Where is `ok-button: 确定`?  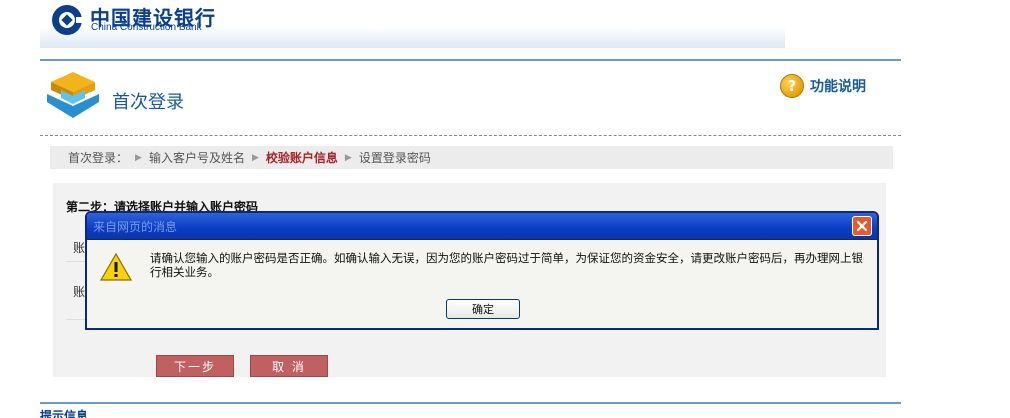
ok-button: 确定 is located at coordinates (483, 309).